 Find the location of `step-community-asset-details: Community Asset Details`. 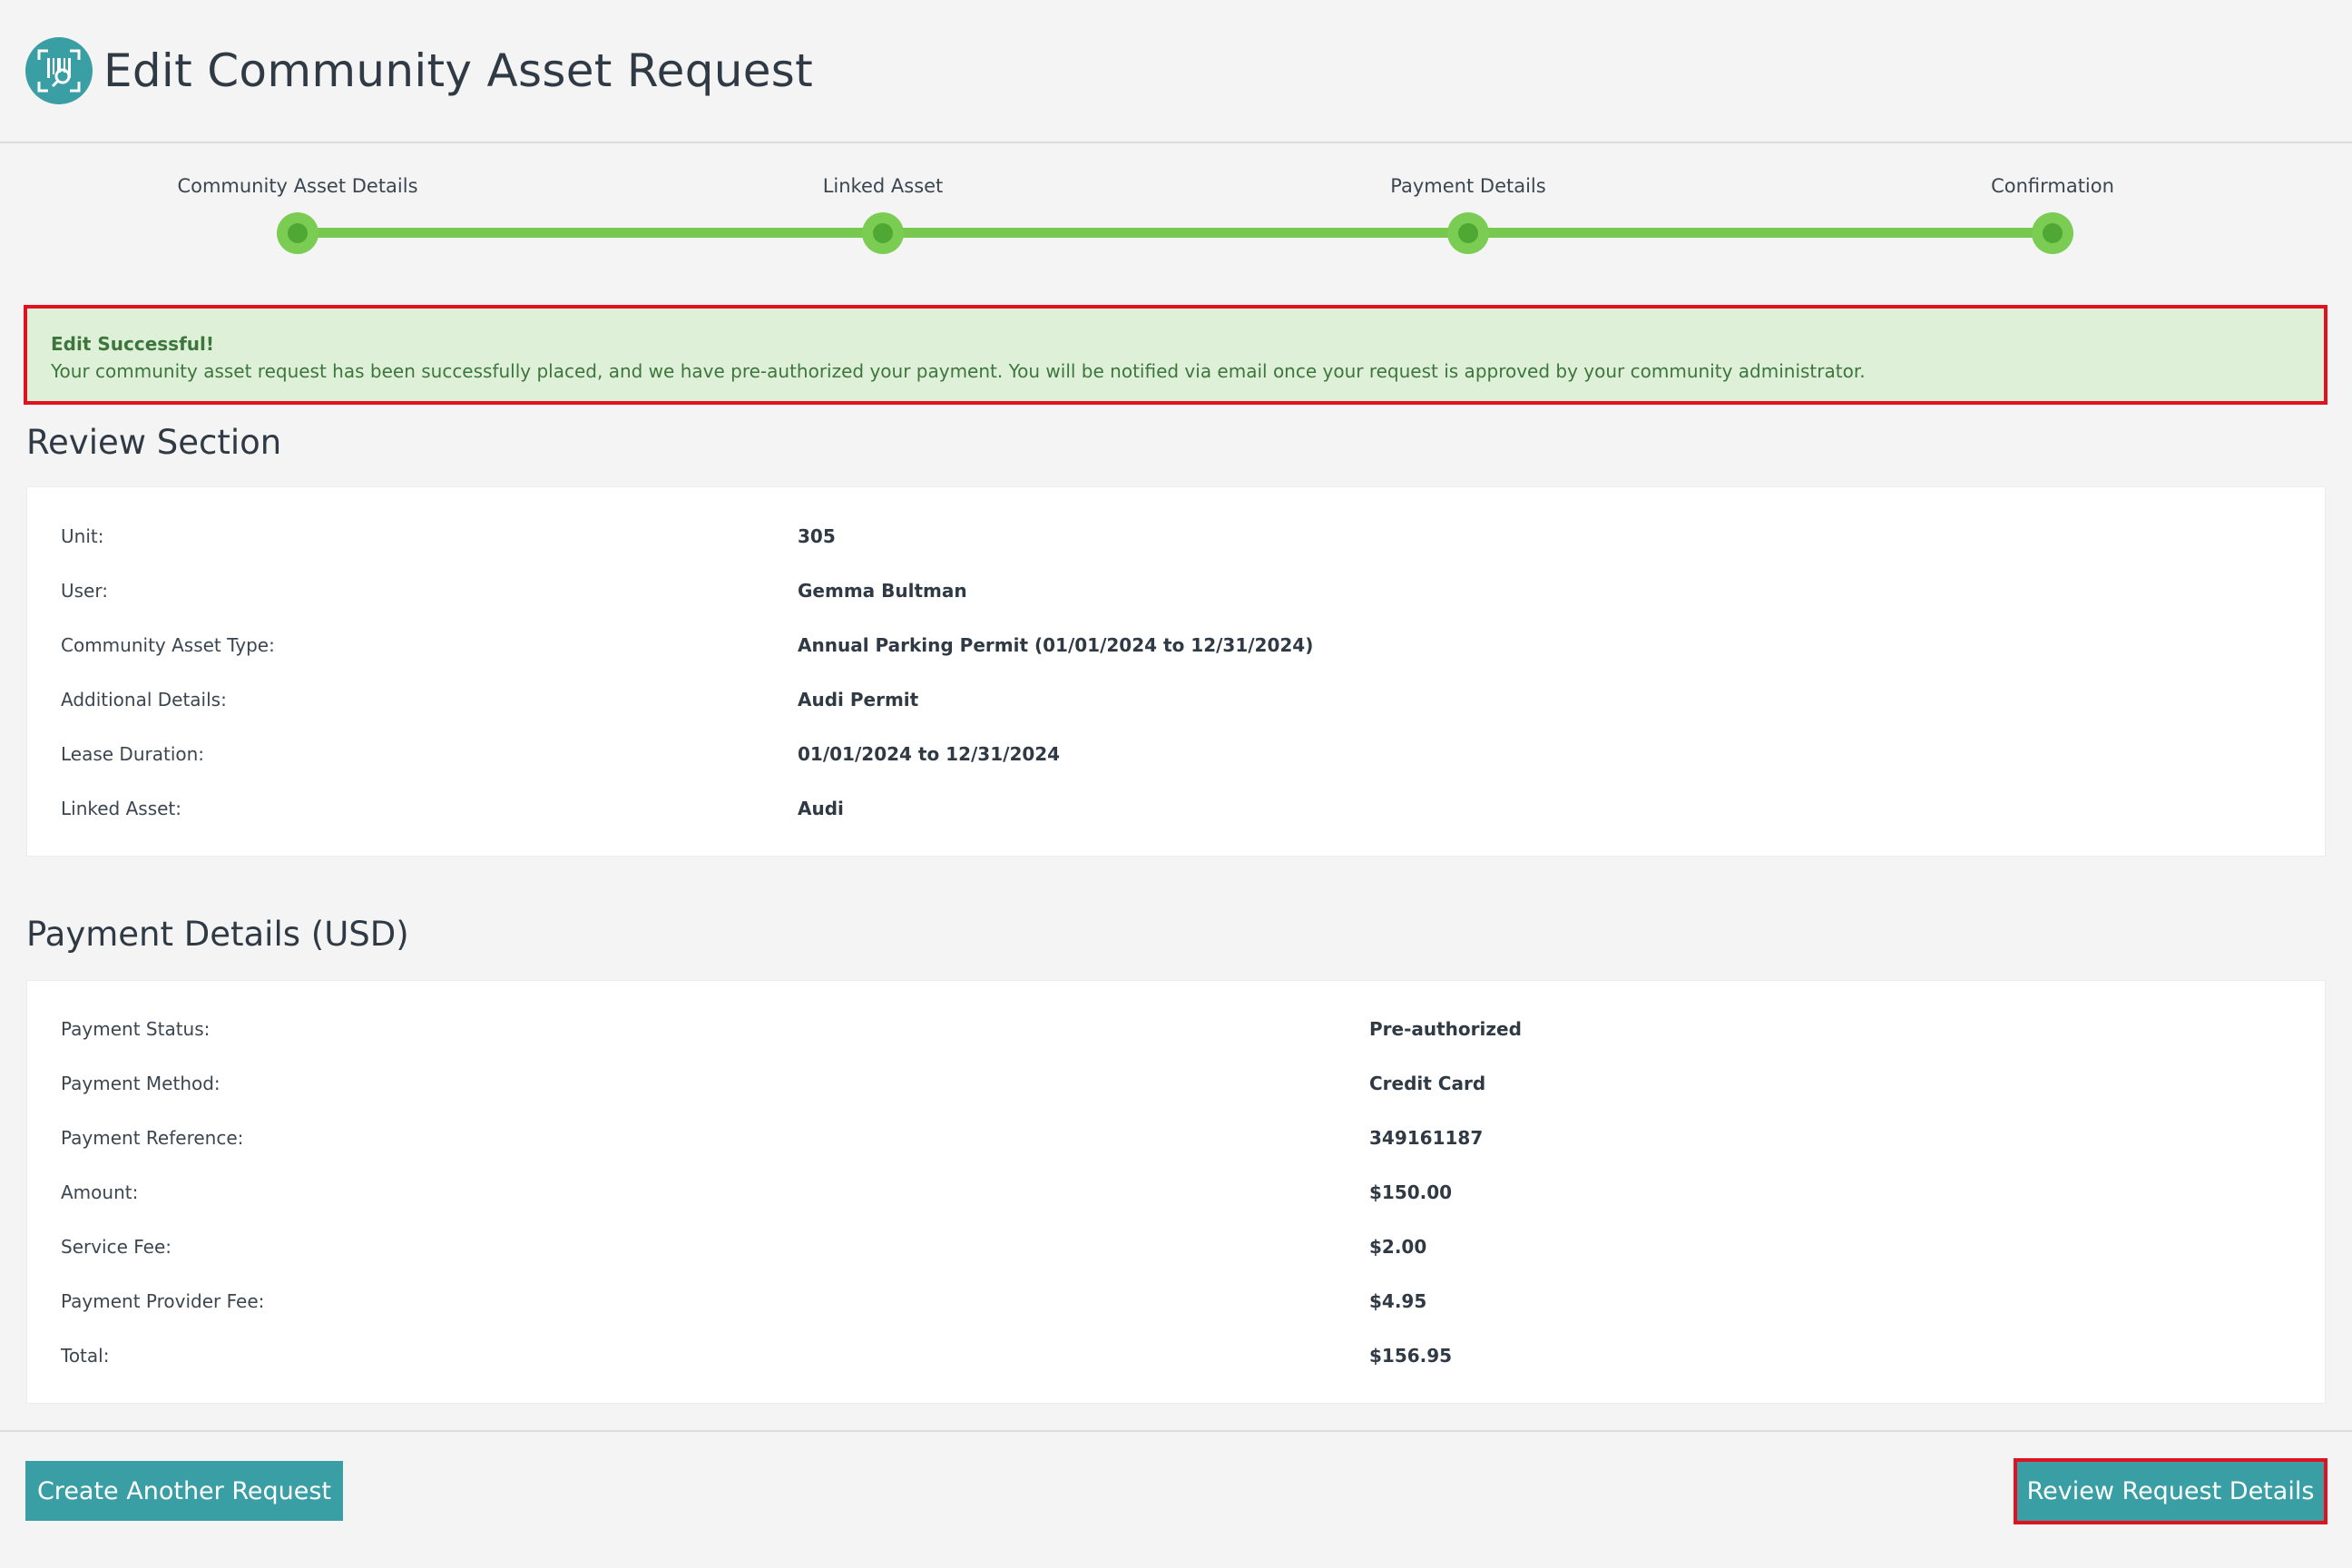

step-community-asset-details: Community Asset Details is located at coordinates (297, 213).